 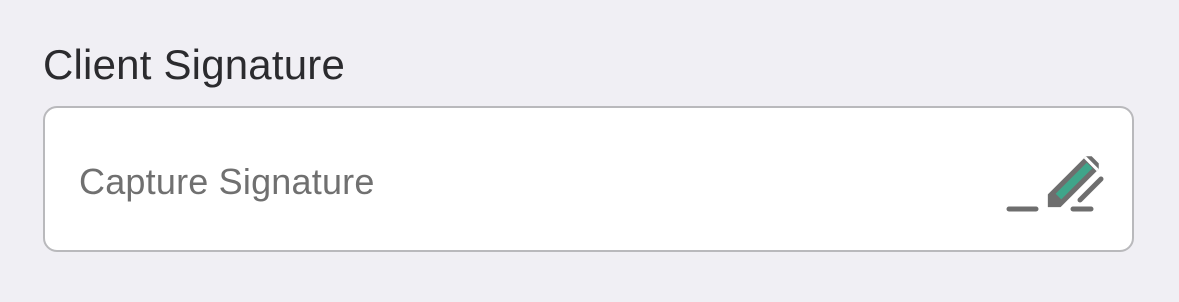 I want to click on signature-pen-icon, so click(x=1055, y=184).